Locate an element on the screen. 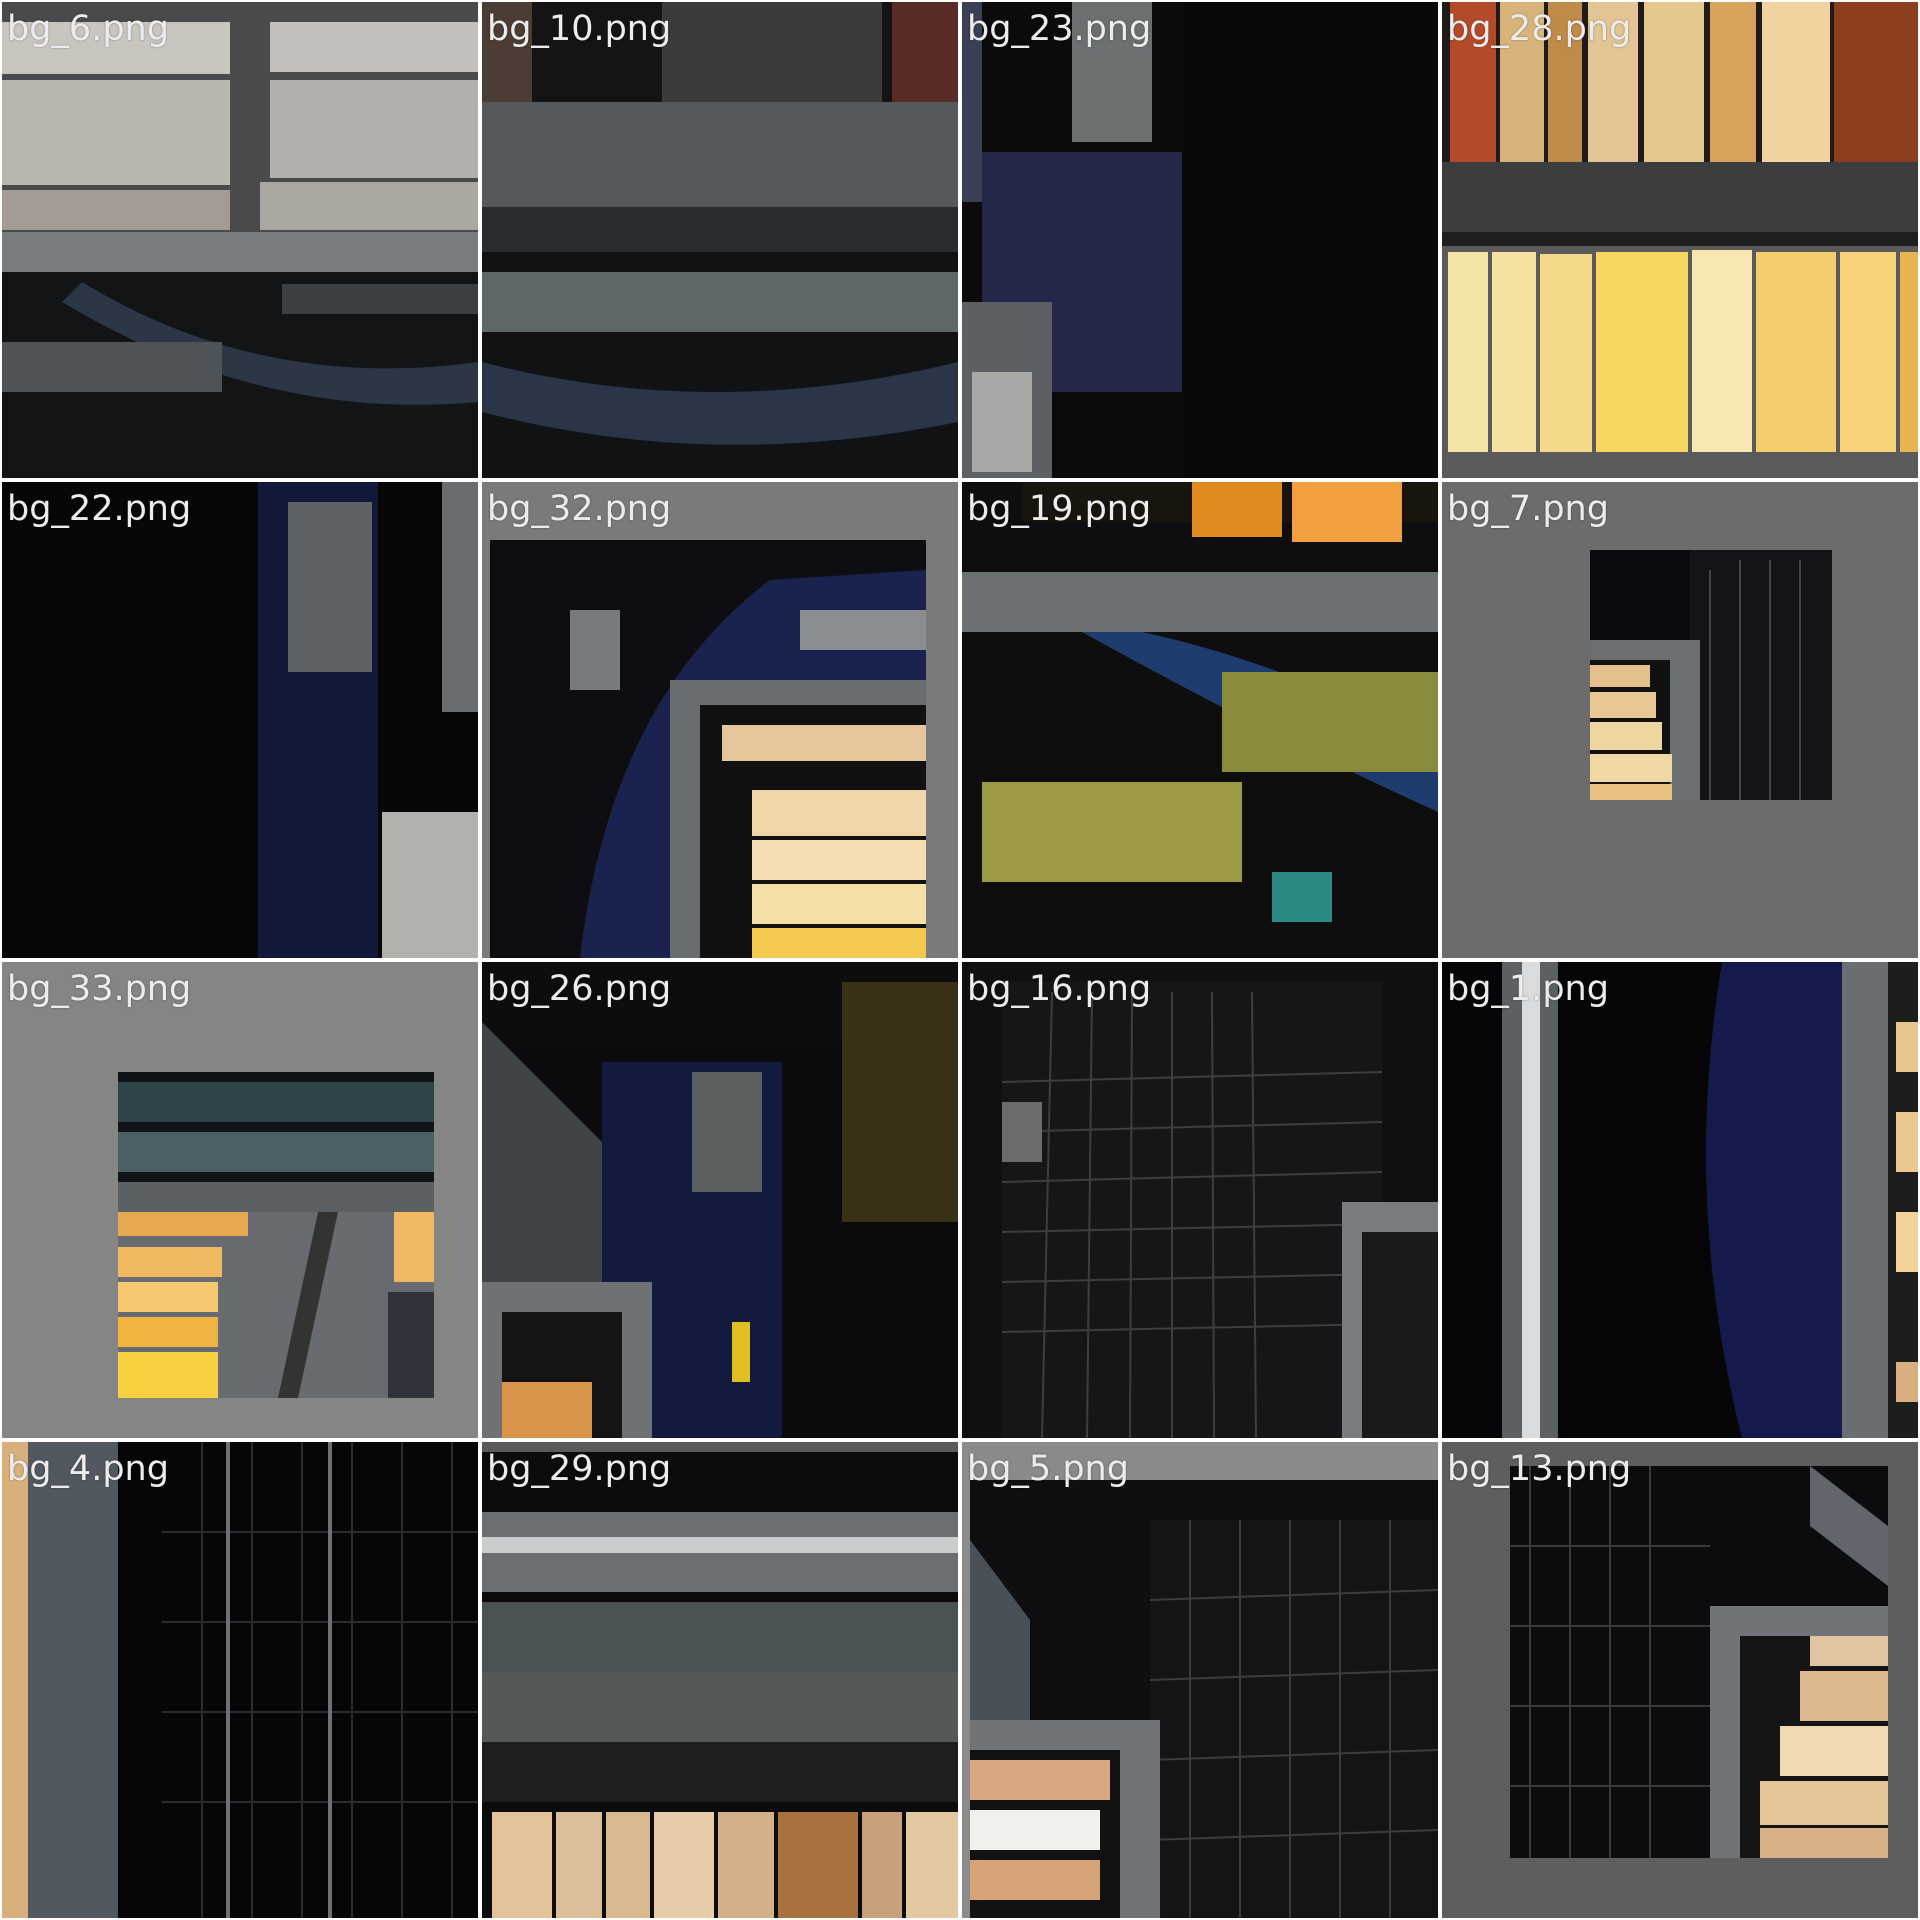 The image size is (1920, 1920). image-tile: bg_28.png is located at coordinates (1680, 240).